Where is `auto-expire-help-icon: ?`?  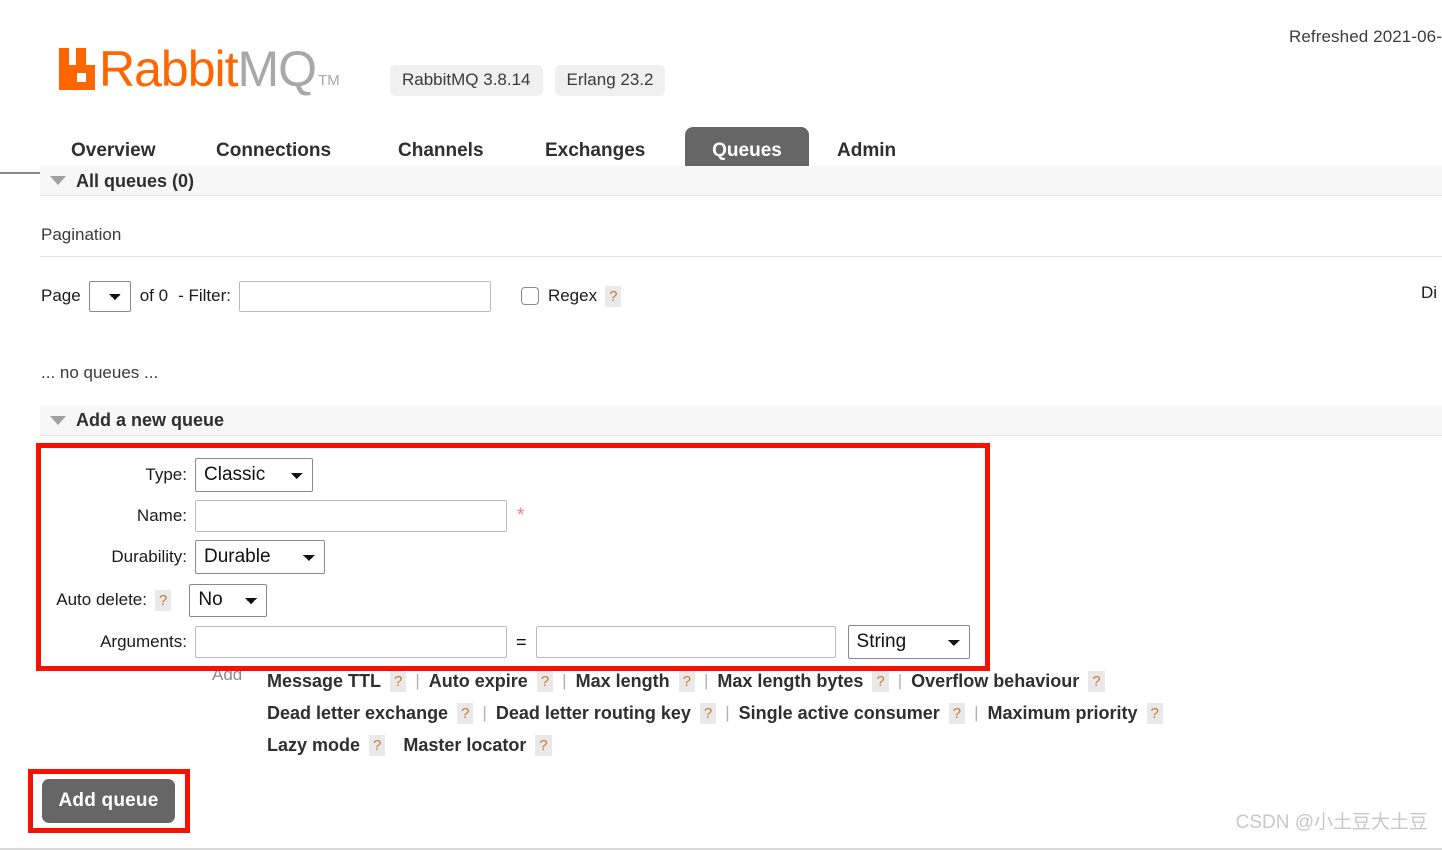
auto-expire-help-icon: ? is located at coordinates (545, 681).